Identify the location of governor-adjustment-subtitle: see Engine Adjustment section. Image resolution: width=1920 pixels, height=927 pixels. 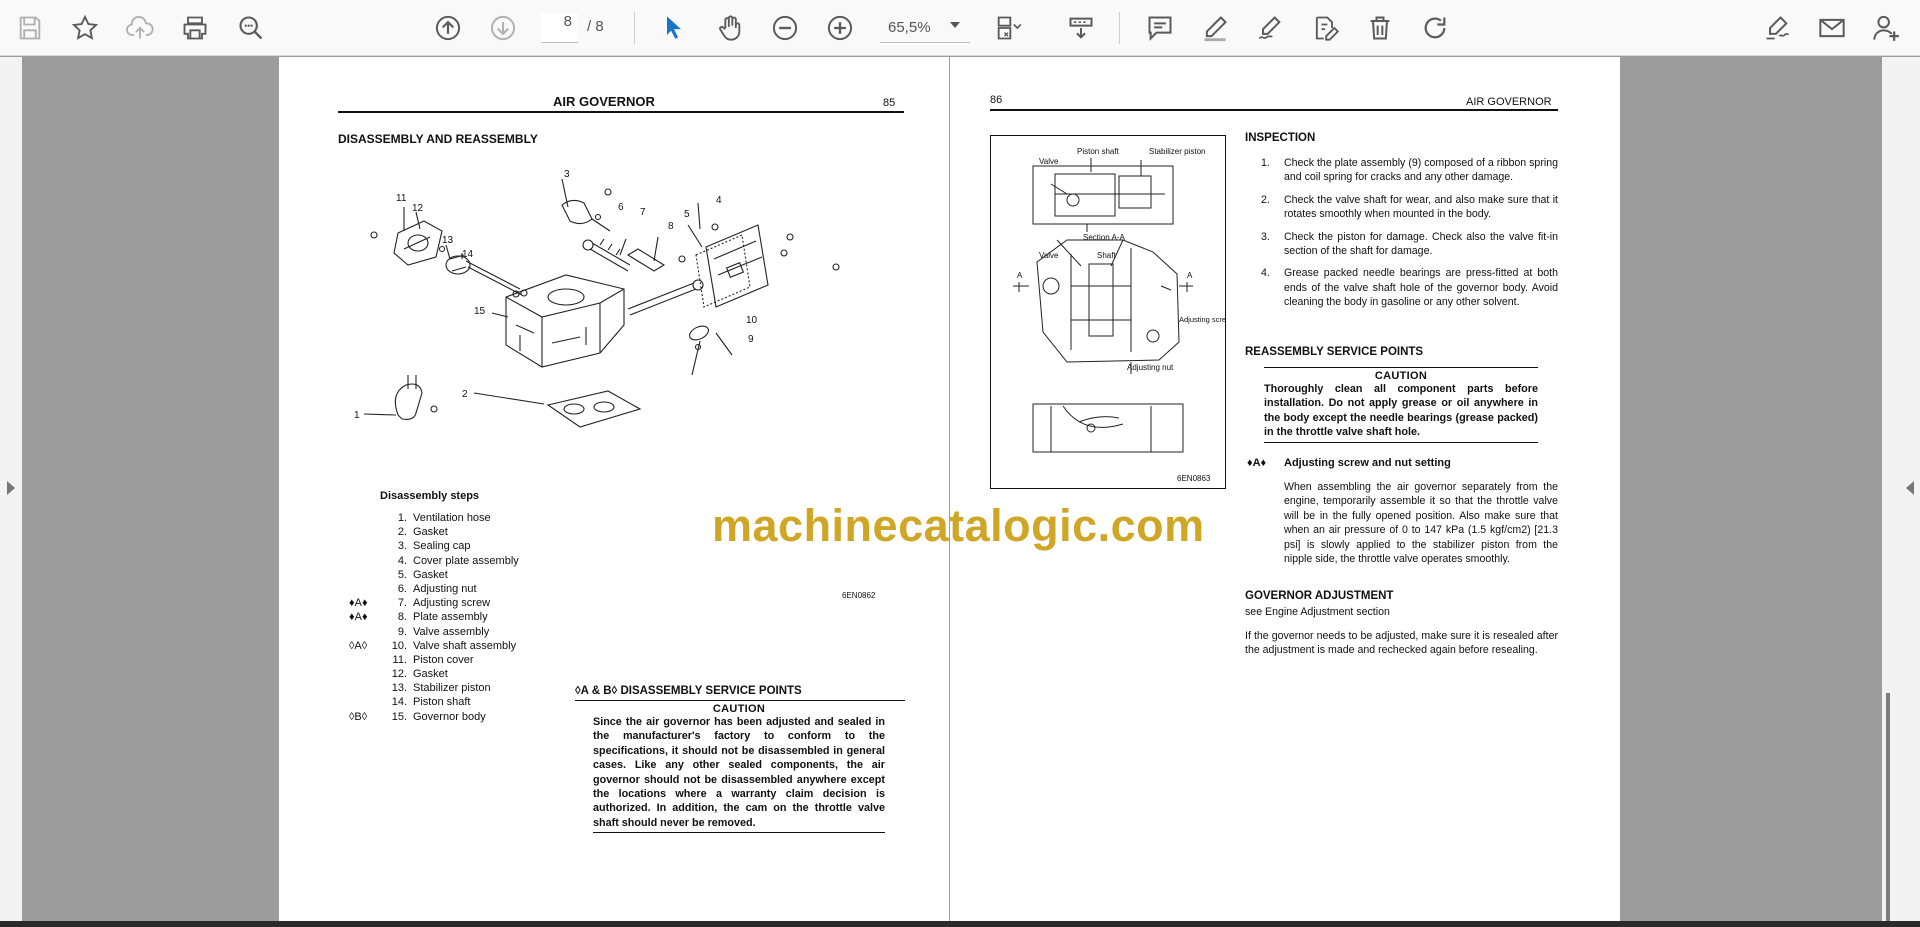
(1317, 612).